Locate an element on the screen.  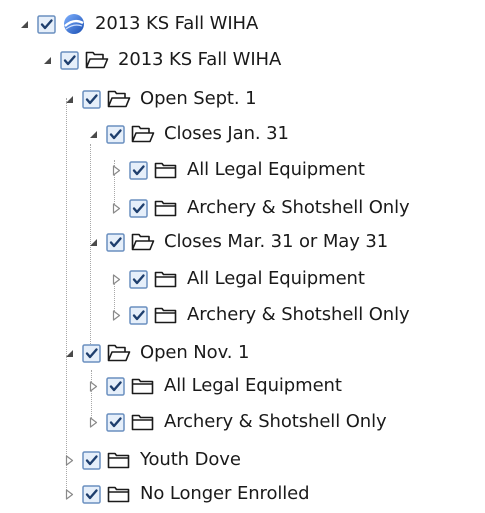
tree-node: Closes Jan. 31 is located at coordinates (188, 134).